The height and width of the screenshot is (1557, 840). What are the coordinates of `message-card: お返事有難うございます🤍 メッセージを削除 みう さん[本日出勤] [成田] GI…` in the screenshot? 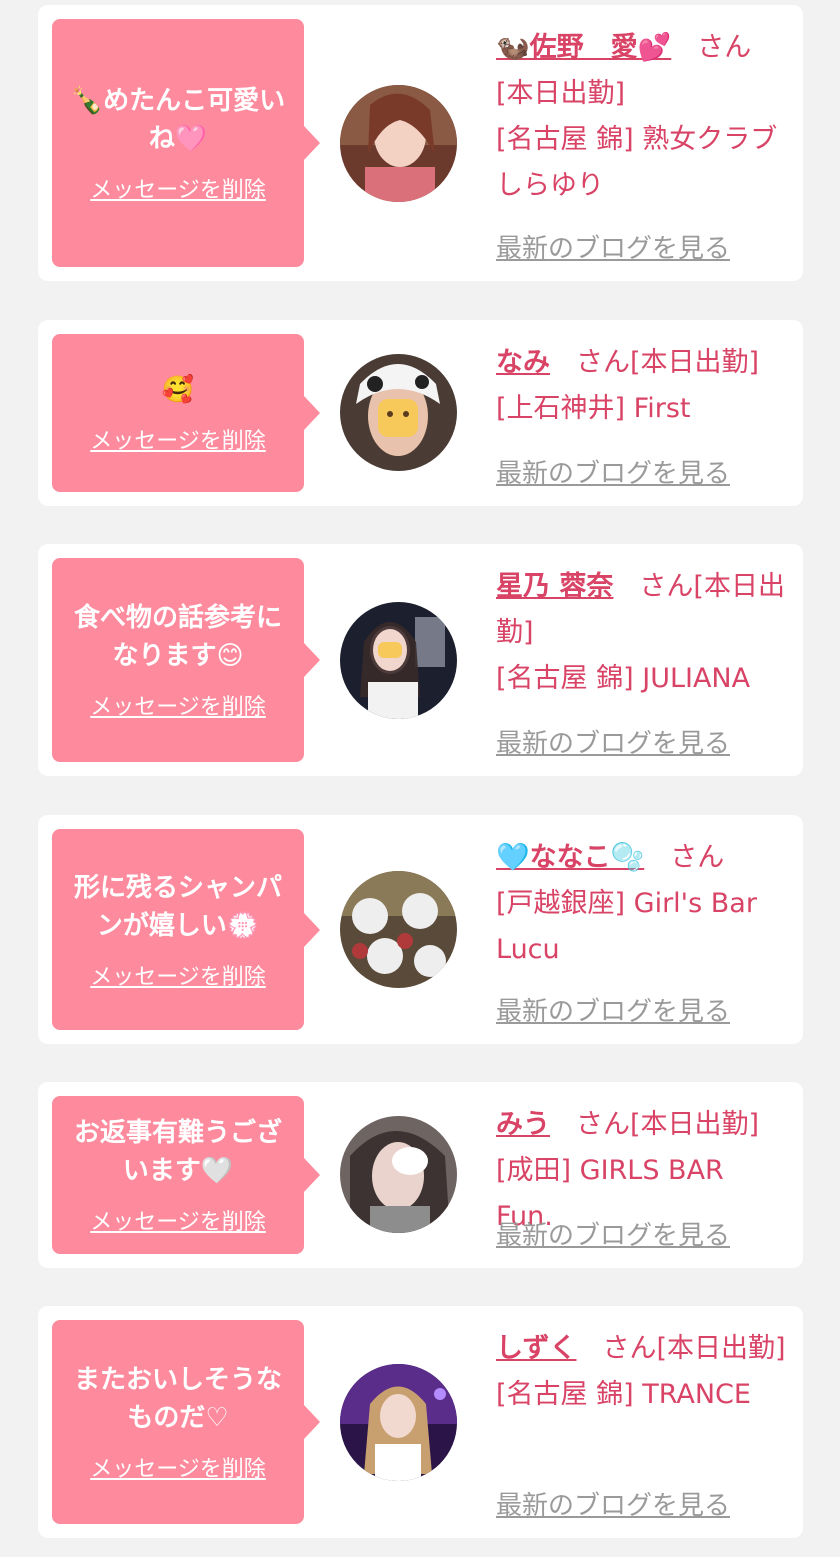 It's located at (420, 1175).